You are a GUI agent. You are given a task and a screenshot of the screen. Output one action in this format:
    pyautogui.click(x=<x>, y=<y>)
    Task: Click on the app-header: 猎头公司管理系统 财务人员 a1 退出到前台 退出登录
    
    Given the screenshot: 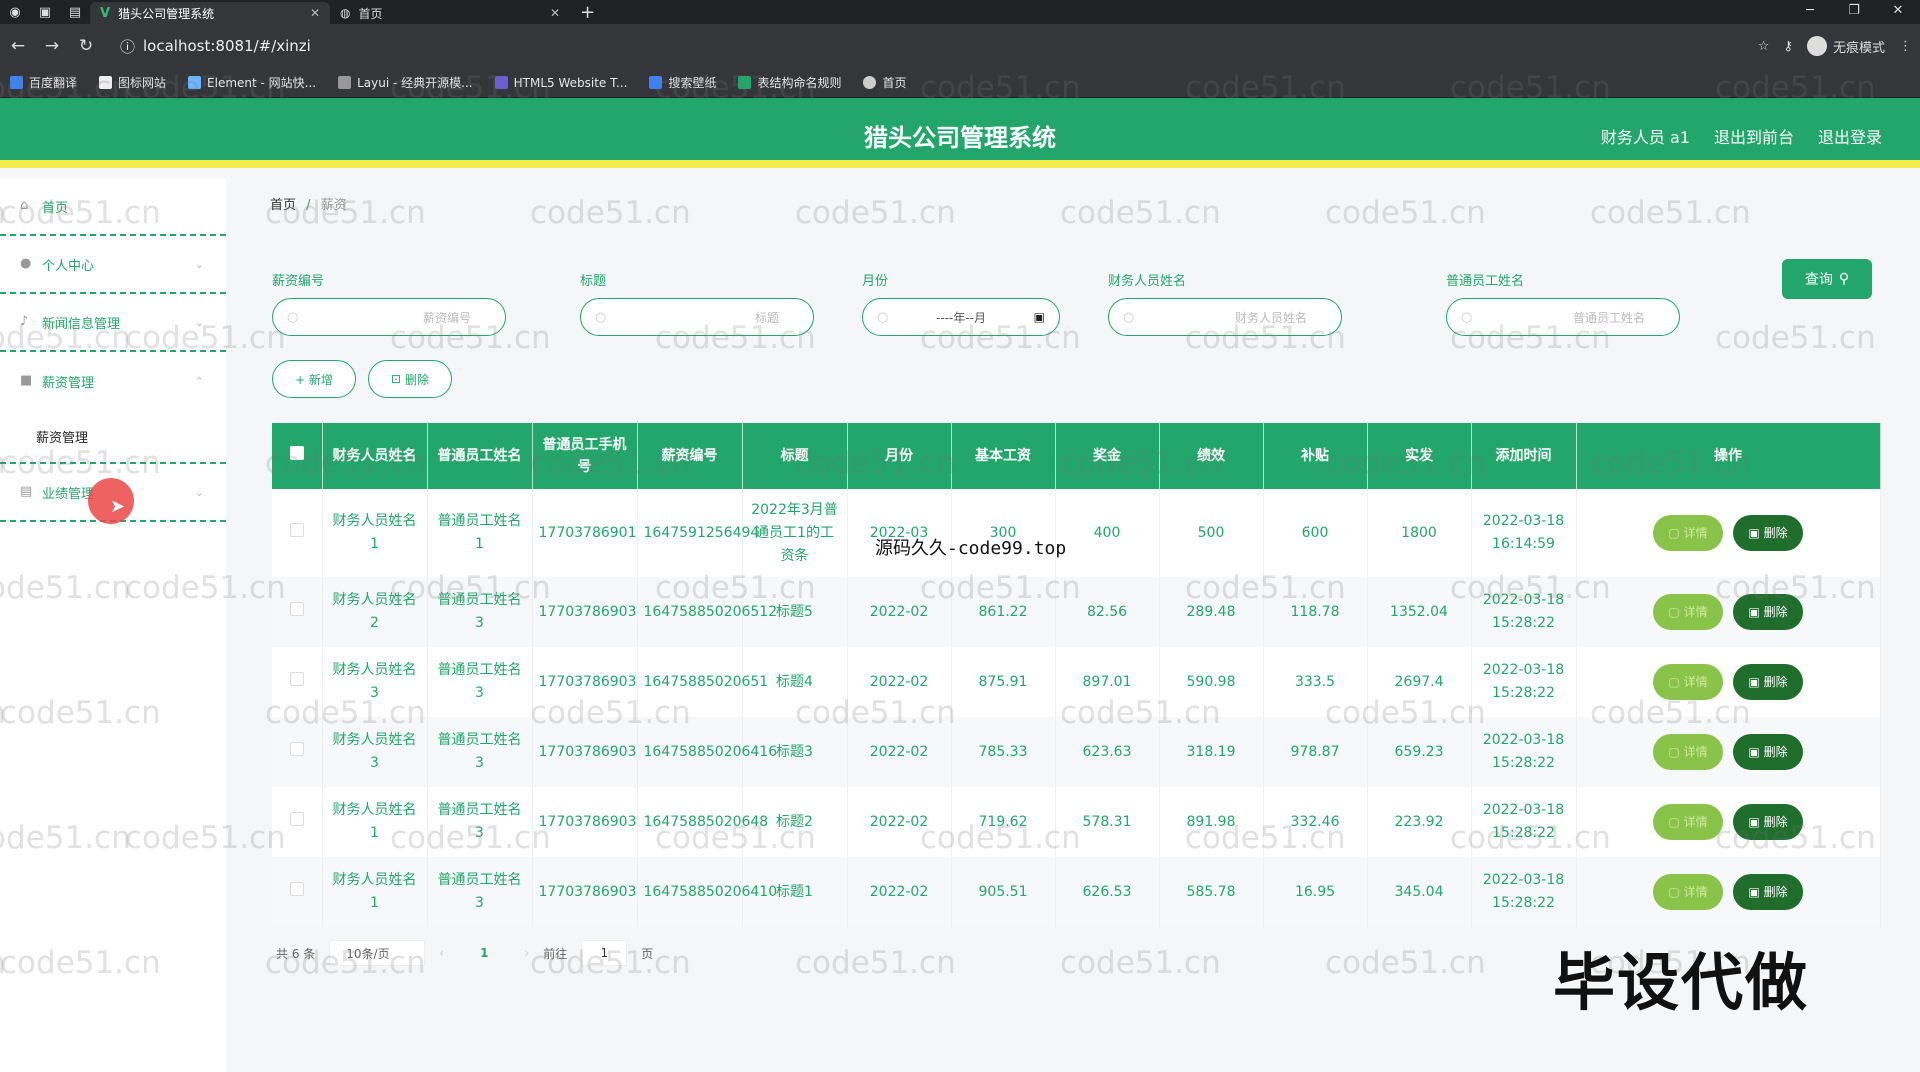 What is the action you would take?
    pyautogui.click(x=960, y=133)
    